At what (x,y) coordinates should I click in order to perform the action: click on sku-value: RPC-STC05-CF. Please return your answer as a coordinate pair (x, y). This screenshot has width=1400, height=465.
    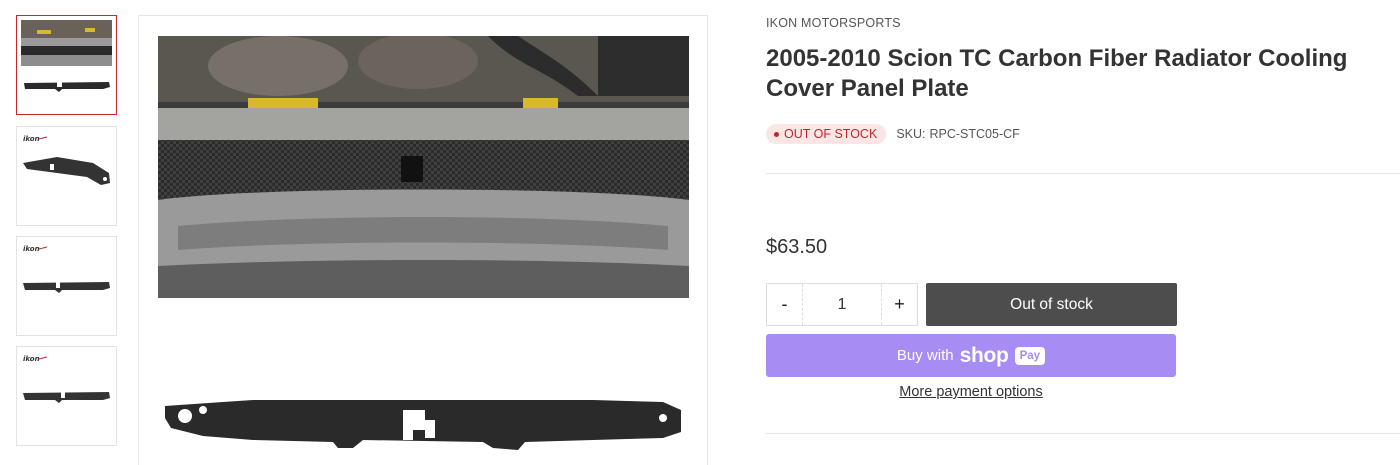
    Looking at the image, I should click on (974, 134).